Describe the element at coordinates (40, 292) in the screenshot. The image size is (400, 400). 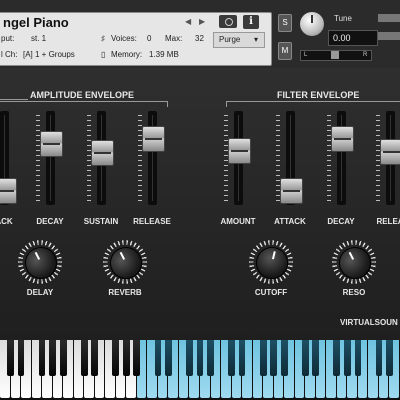
I see `delay-label: DELAY` at that location.